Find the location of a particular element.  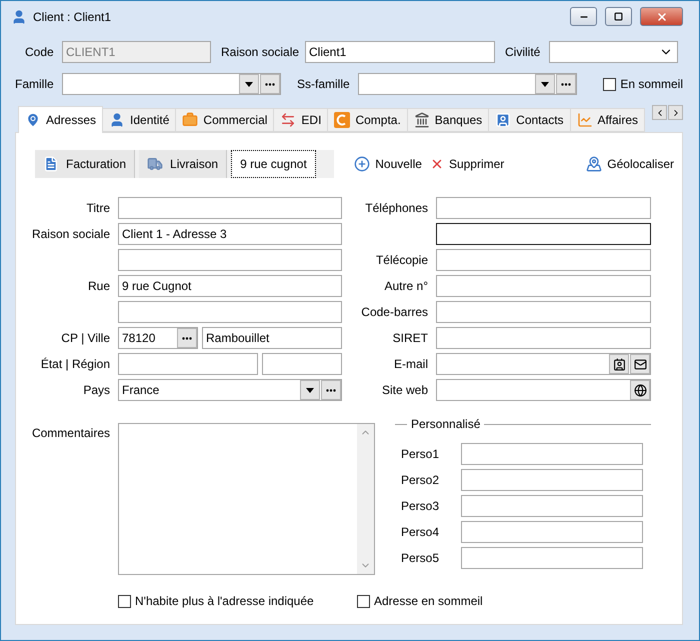

address-tab: Livraison is located at coordinates (183, 164).